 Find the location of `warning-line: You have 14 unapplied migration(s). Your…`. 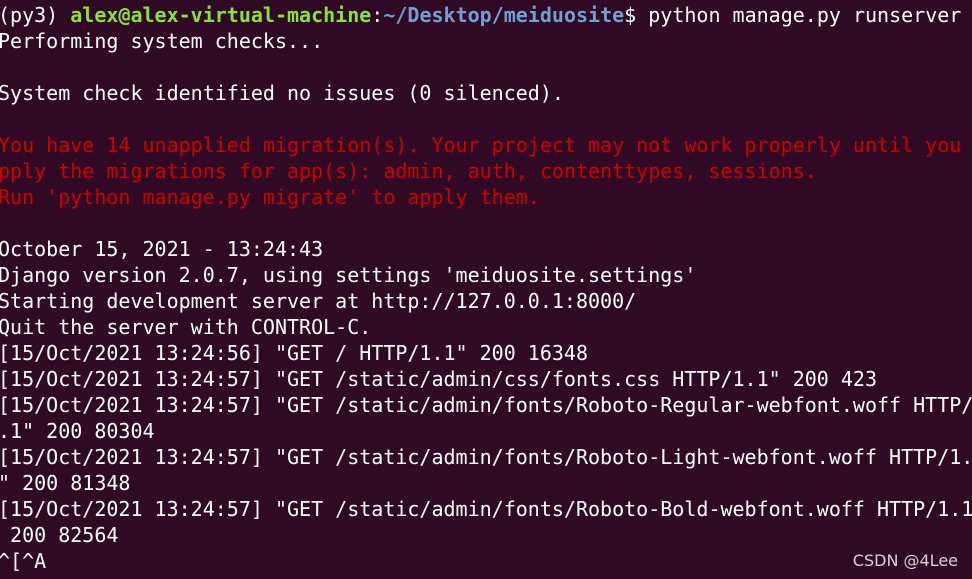

warning-line: You have 14 unapplied migration(s). Your… is located at coordinates (486, 145).